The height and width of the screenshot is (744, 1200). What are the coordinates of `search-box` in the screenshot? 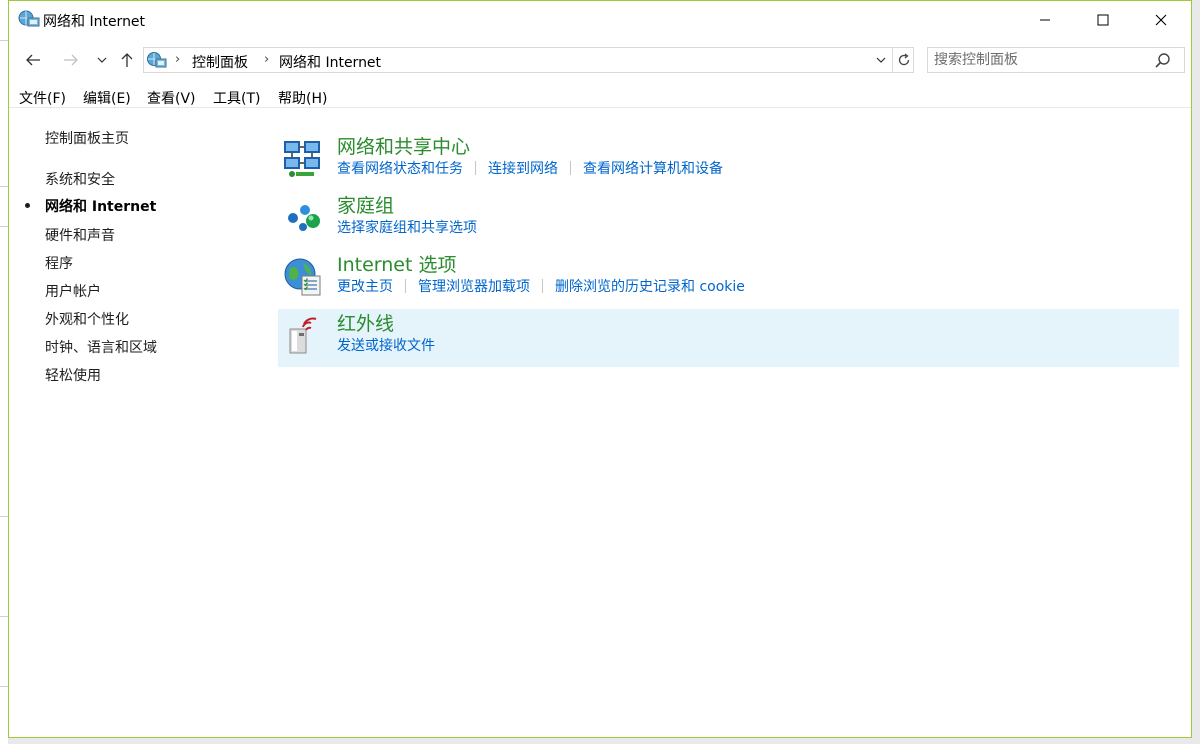 It's located at (1056, 60).